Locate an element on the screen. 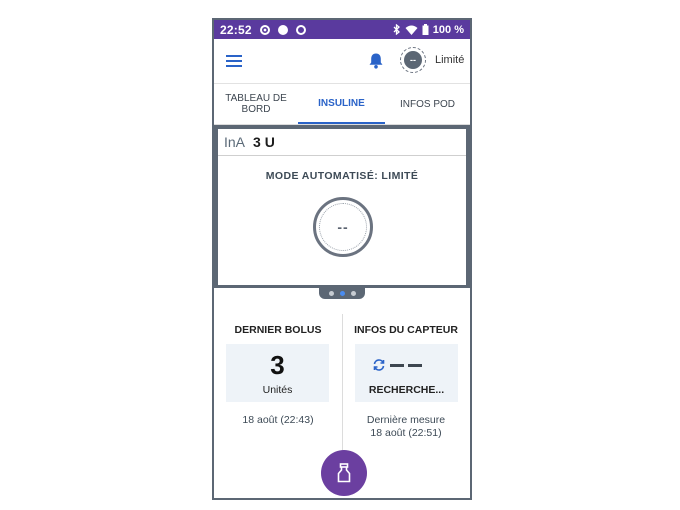  last-bolus-time: 18 août (22:43) is located at coordinates (278, 420).